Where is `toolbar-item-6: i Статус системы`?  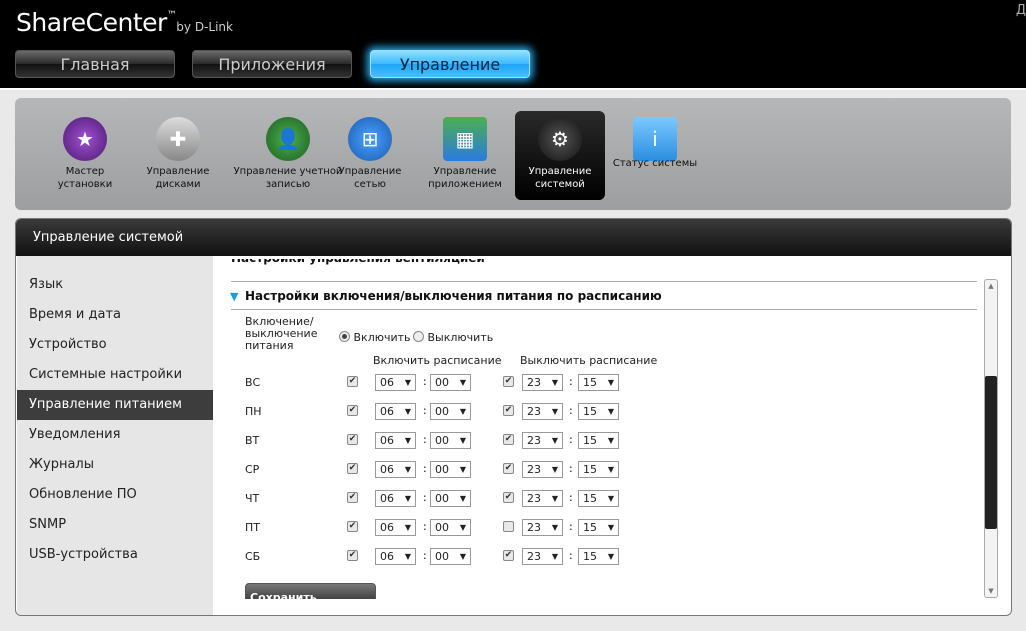 toolbar-item-6: i Статус системы is located at coordinates (655, 155).